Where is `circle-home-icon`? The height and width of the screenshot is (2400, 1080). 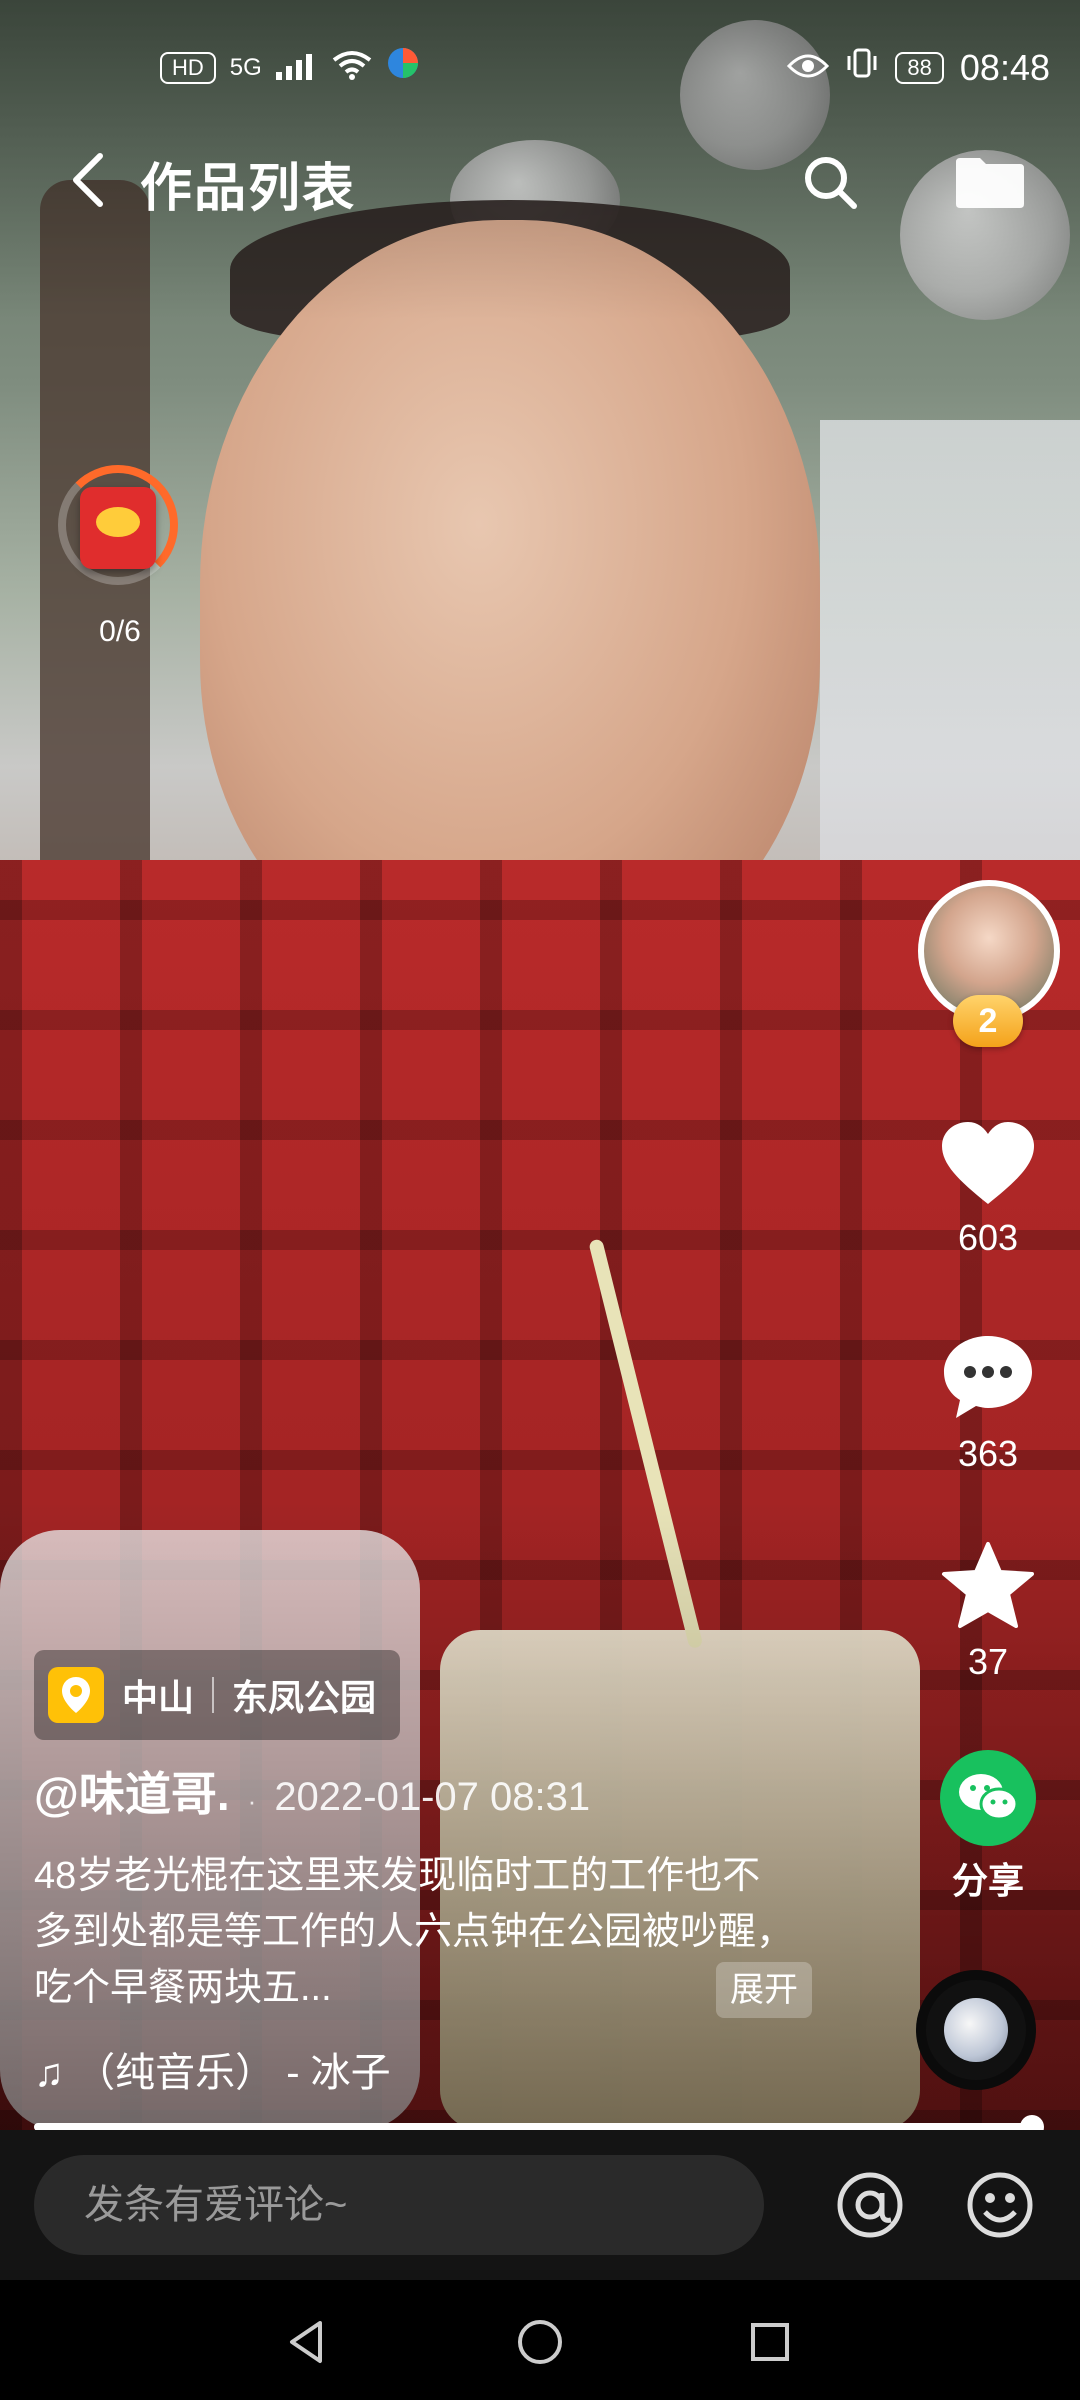
circle-home-icon is located at coordinates (540, 2342).